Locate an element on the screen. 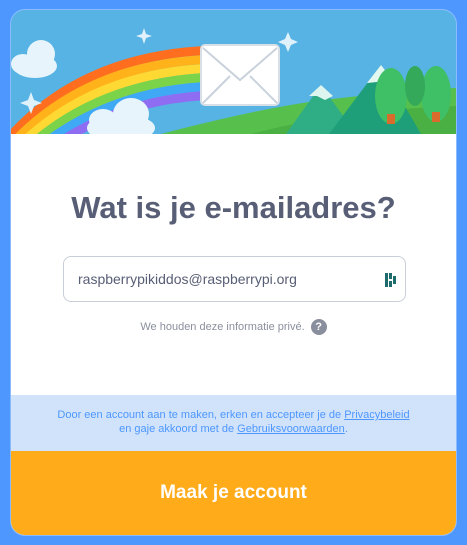 Image resolution: width=467 pixels, height=545 pixels. terms-text-3: . is located at coordinates (346, 429).